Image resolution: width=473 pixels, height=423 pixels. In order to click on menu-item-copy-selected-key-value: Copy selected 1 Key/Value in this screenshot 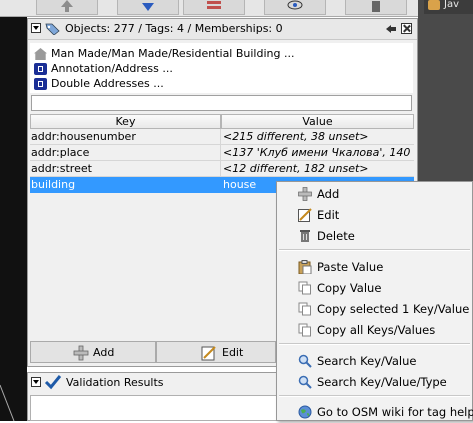, I will do `click(374, 309)`.